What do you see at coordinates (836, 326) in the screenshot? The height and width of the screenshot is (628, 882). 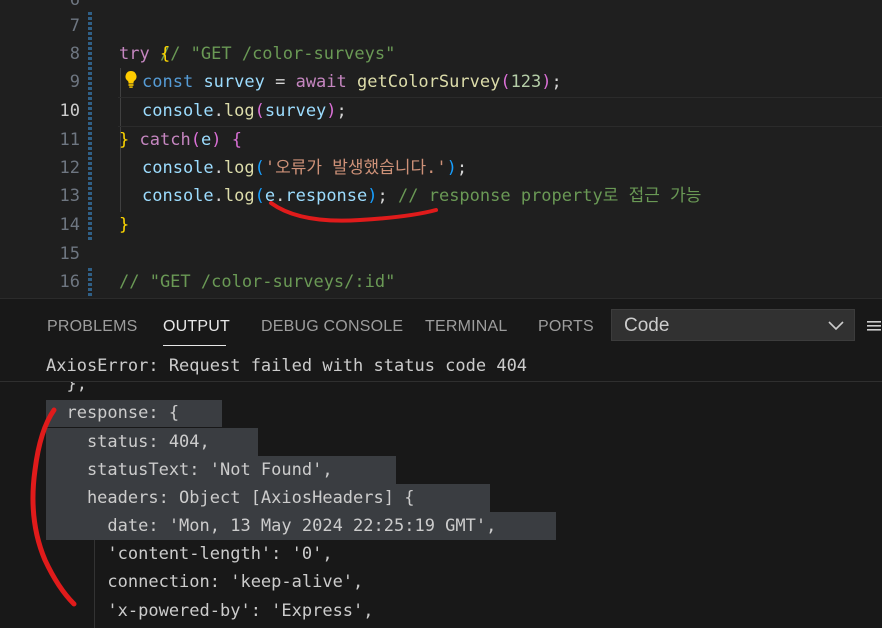 I see `chevron-down-icon` at bounding box center [836, 326].